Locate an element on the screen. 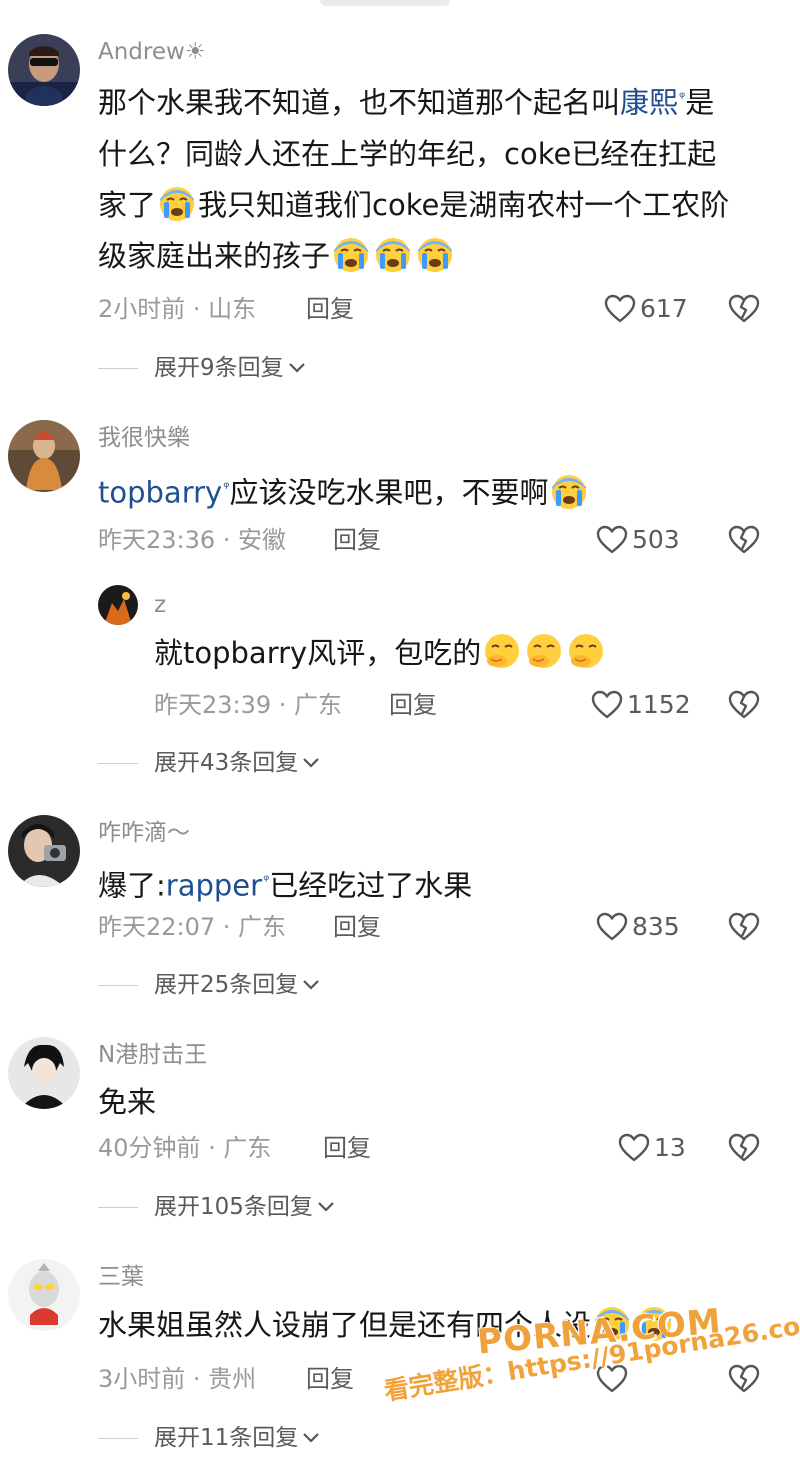  like-count: 13 is located at coordinates (670, 1147).